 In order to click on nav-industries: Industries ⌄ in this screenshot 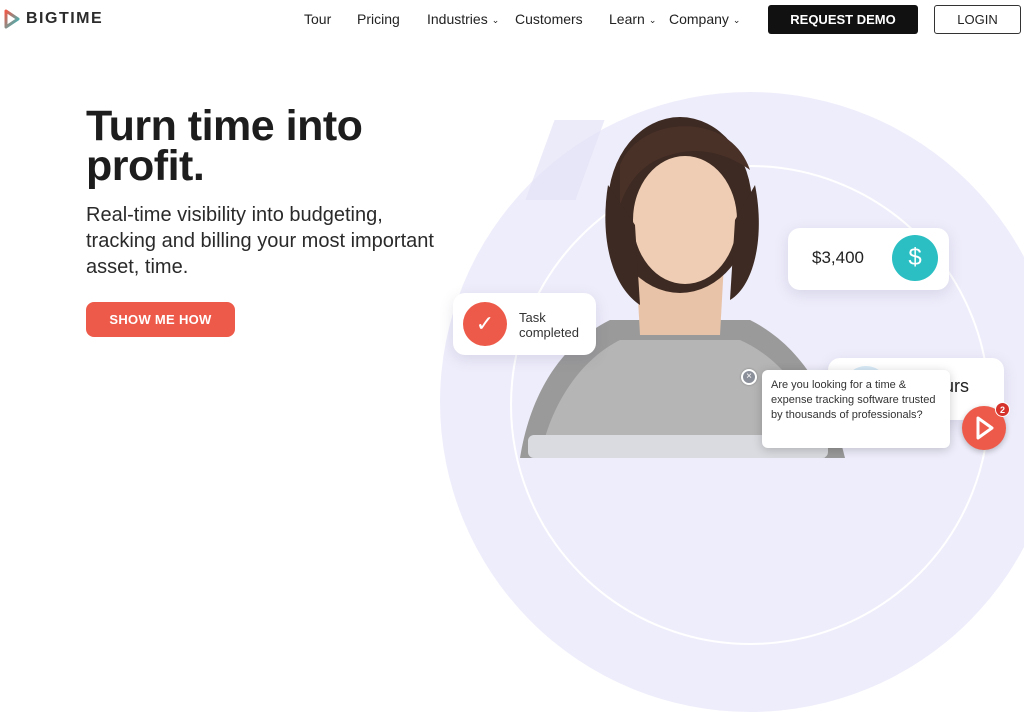, I will do `click(463, 19)`.